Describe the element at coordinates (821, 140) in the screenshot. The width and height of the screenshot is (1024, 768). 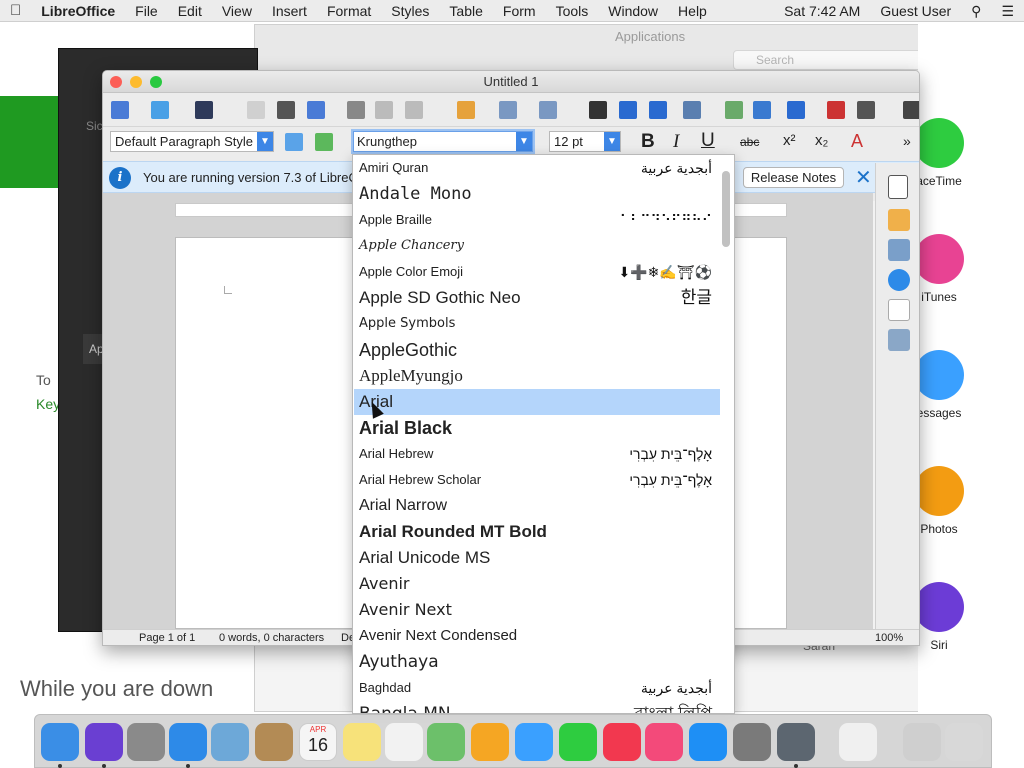
I see `subscript-icon: x₂` at that location.